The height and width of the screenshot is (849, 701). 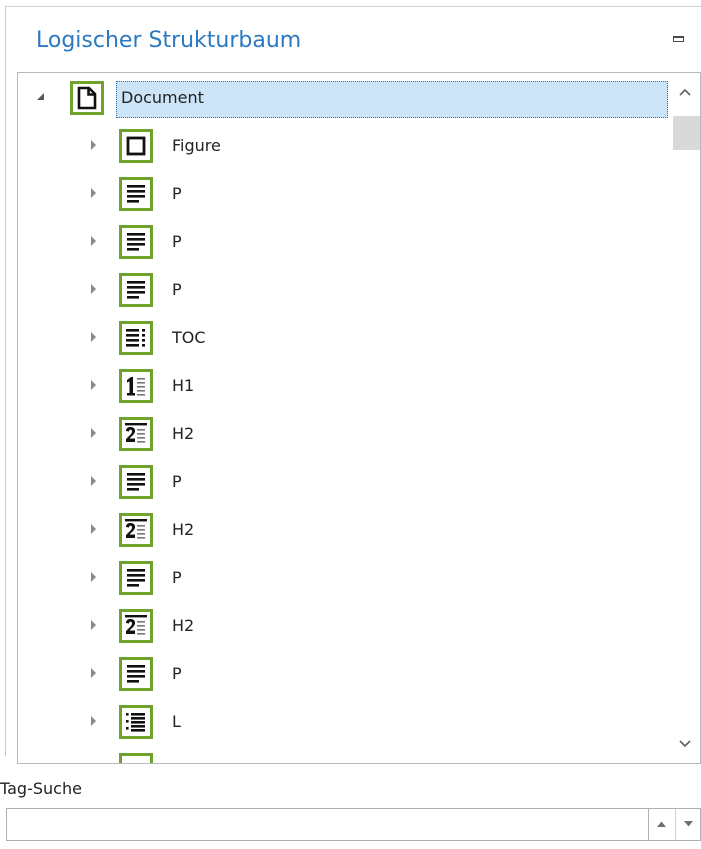 What do you see at coordinates (136, 758) in the screenshot?
I see `partial-node-icon` at bounding box center [136, 758].